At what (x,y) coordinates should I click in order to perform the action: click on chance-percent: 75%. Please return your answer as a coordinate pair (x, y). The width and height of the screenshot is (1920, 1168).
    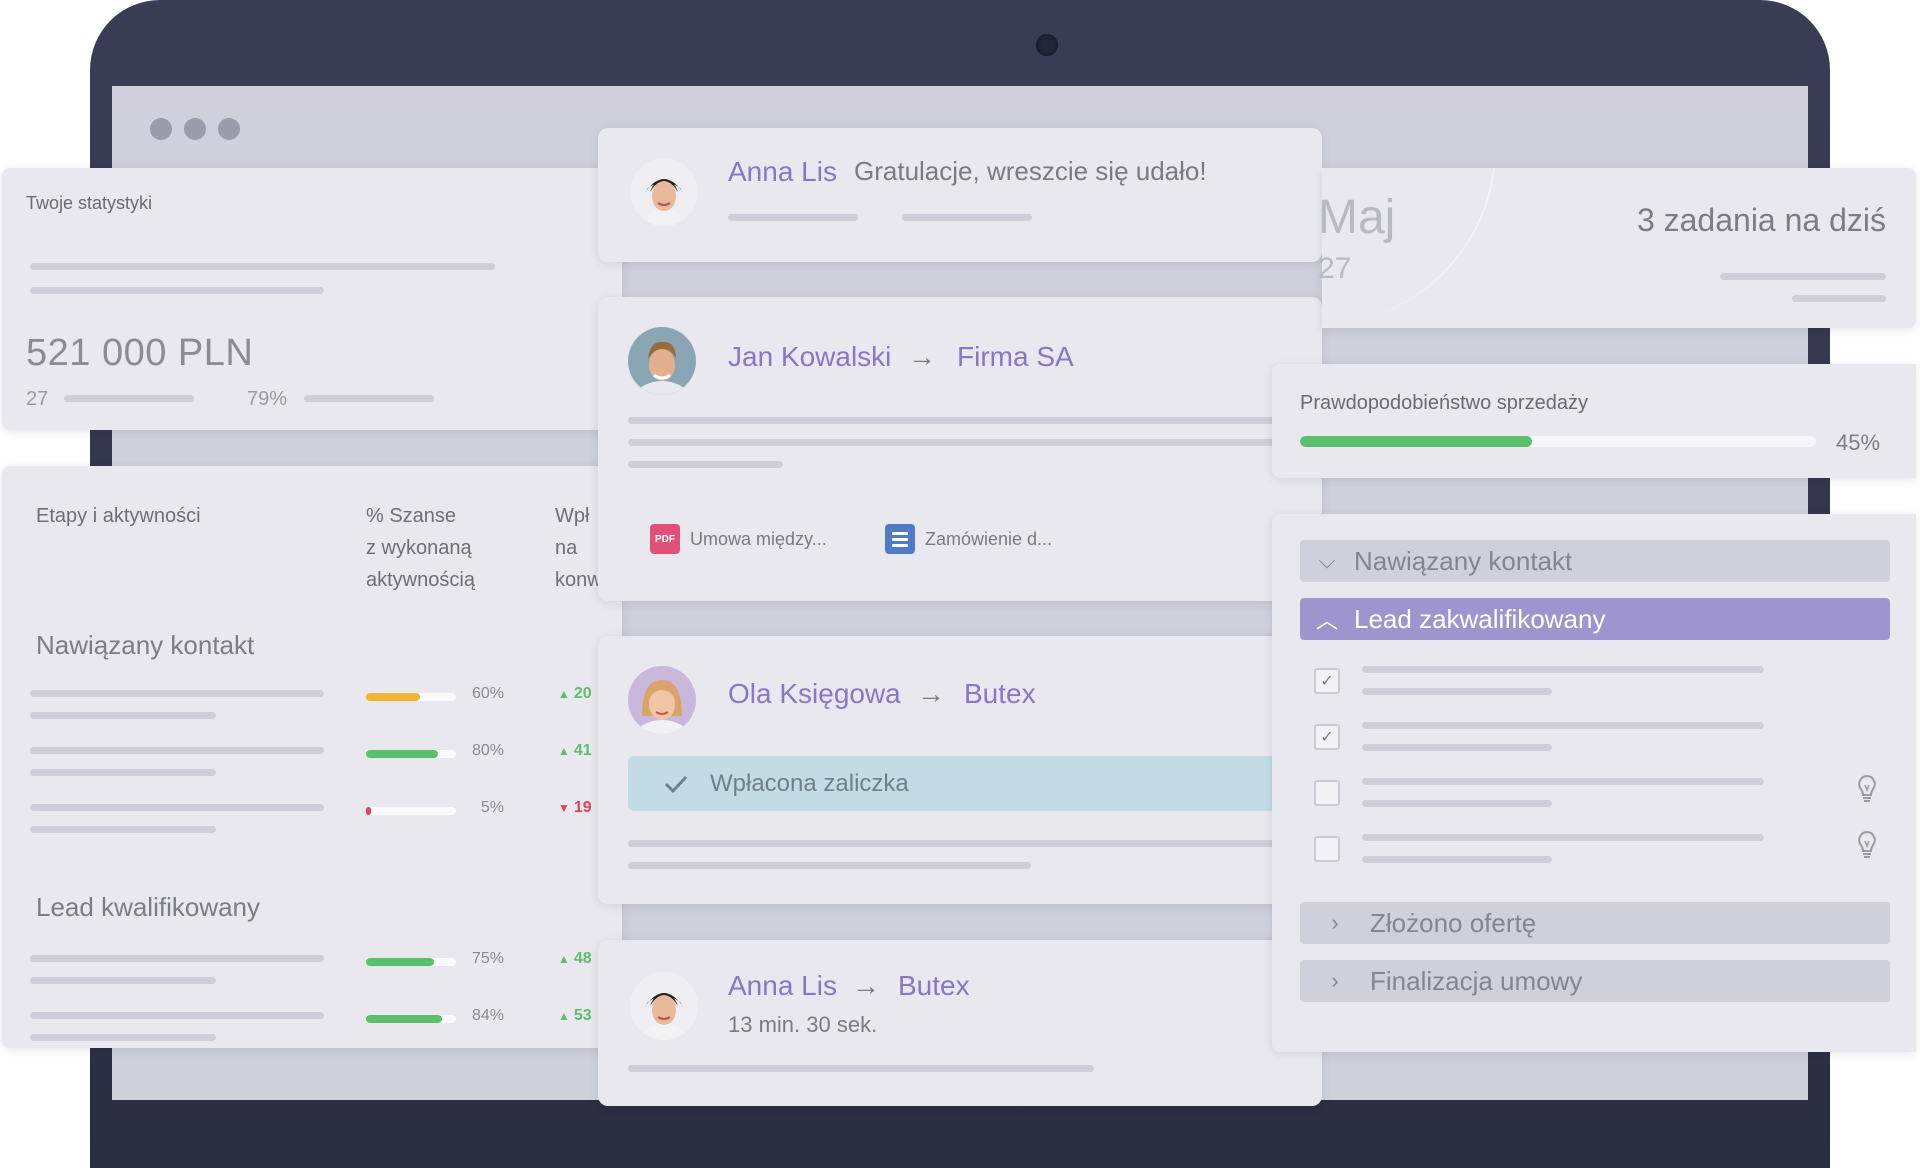
    Looking at the image, I should click on (487, 958).